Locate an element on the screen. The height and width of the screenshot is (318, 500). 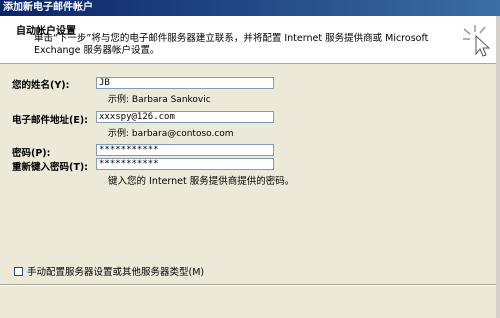
manual-config-row: 手动配置服务器设置或其他服务器类型(M) is located at coordinates (109, 271).